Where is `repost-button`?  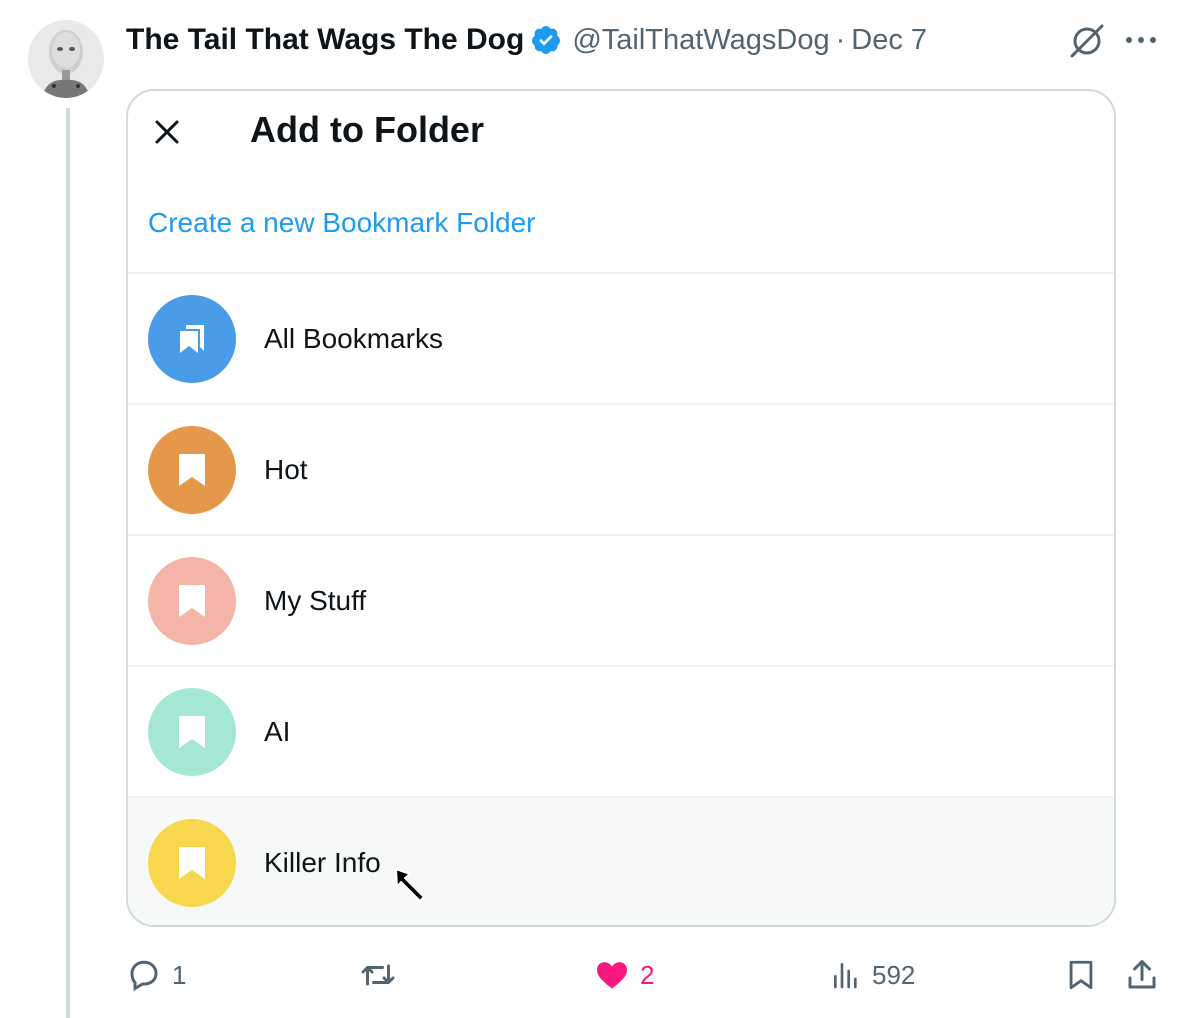 repost-button is located at coordinates (383, 975).